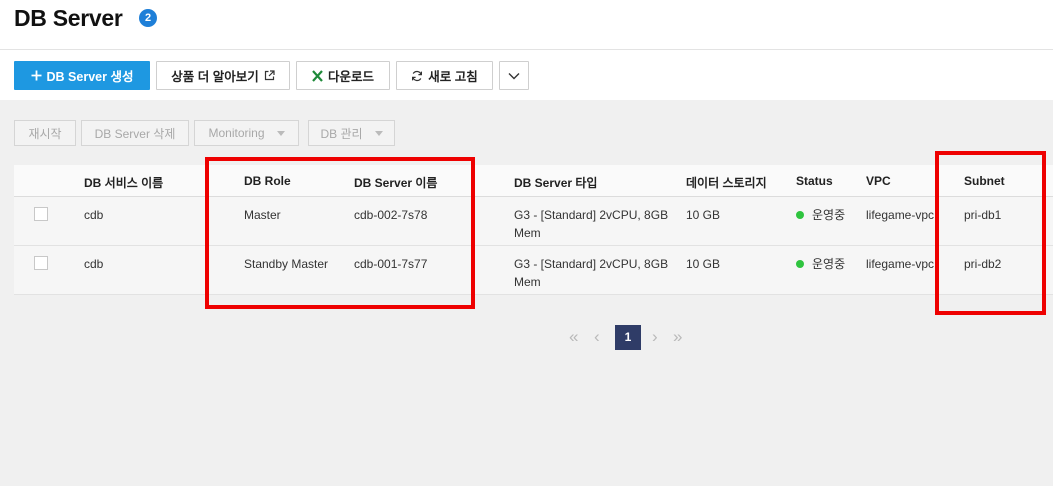 This screenshot has width=1053, height=486. I want to click on col-header-server-type: DB Server 타입, so click(555, 182).